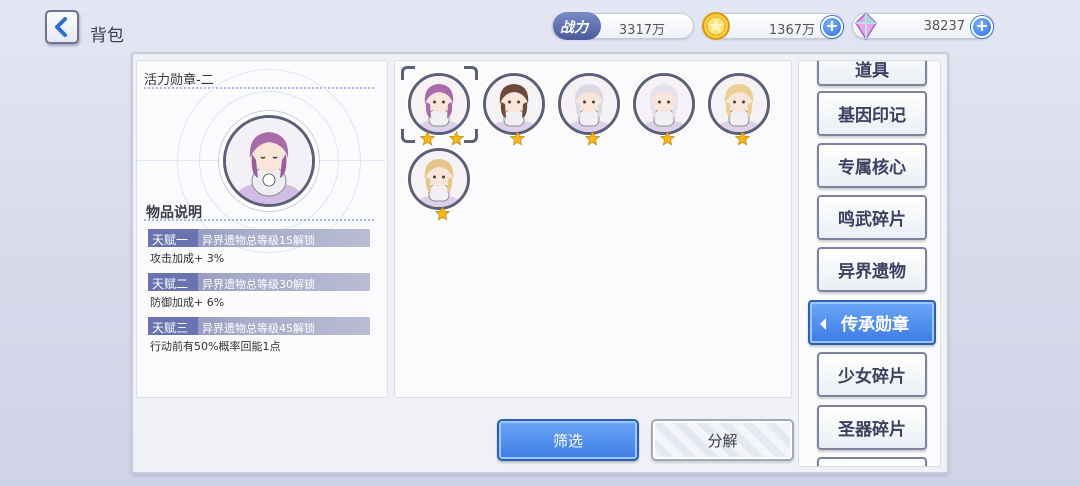  Describe the element at coordinates (866, 26) in the screenshot. I see `crystal-gem-icon` at that location.